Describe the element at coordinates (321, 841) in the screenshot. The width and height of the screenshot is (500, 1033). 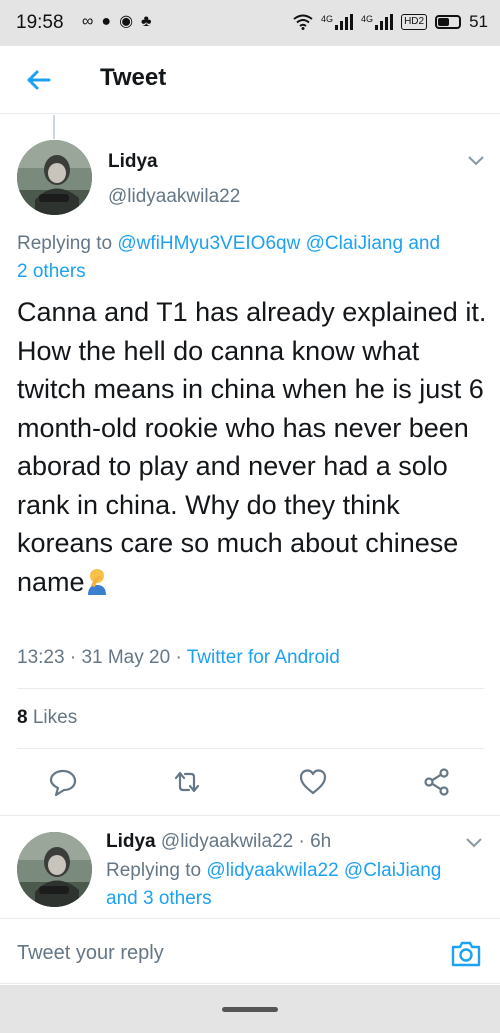
I see `reply-age: 6h` at that location.